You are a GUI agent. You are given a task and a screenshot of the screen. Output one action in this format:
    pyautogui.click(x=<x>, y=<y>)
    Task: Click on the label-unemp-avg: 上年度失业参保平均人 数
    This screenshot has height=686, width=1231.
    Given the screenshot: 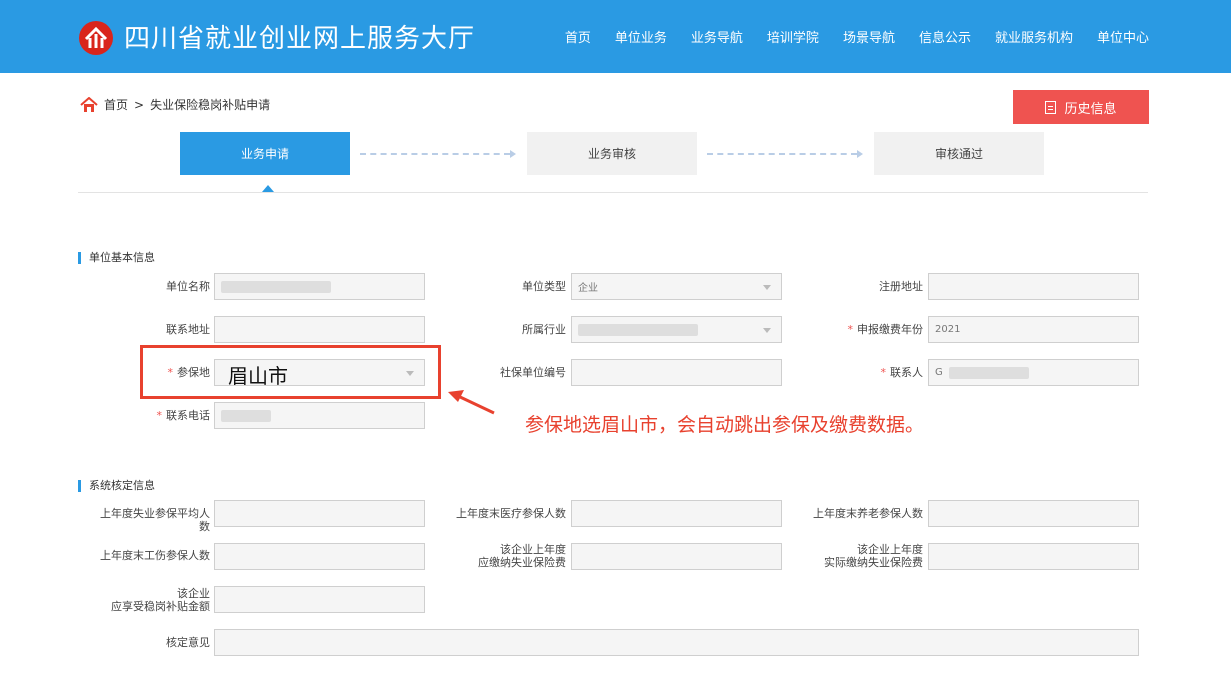 What is the action you would take?
    pyautogui.click(x=155, y=520)
    